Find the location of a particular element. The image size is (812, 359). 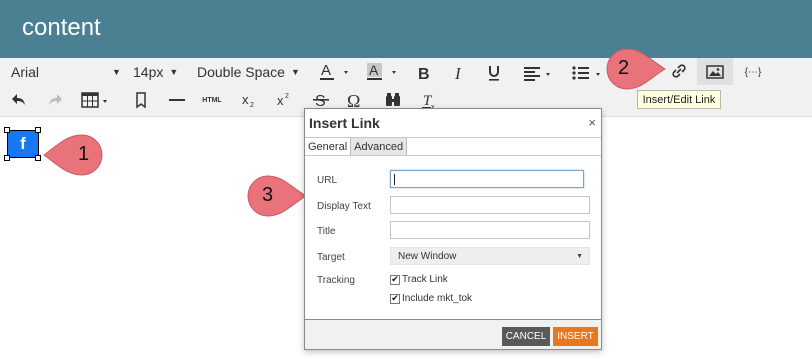

font-size-value: 14px is located at coordinates (148, 72).